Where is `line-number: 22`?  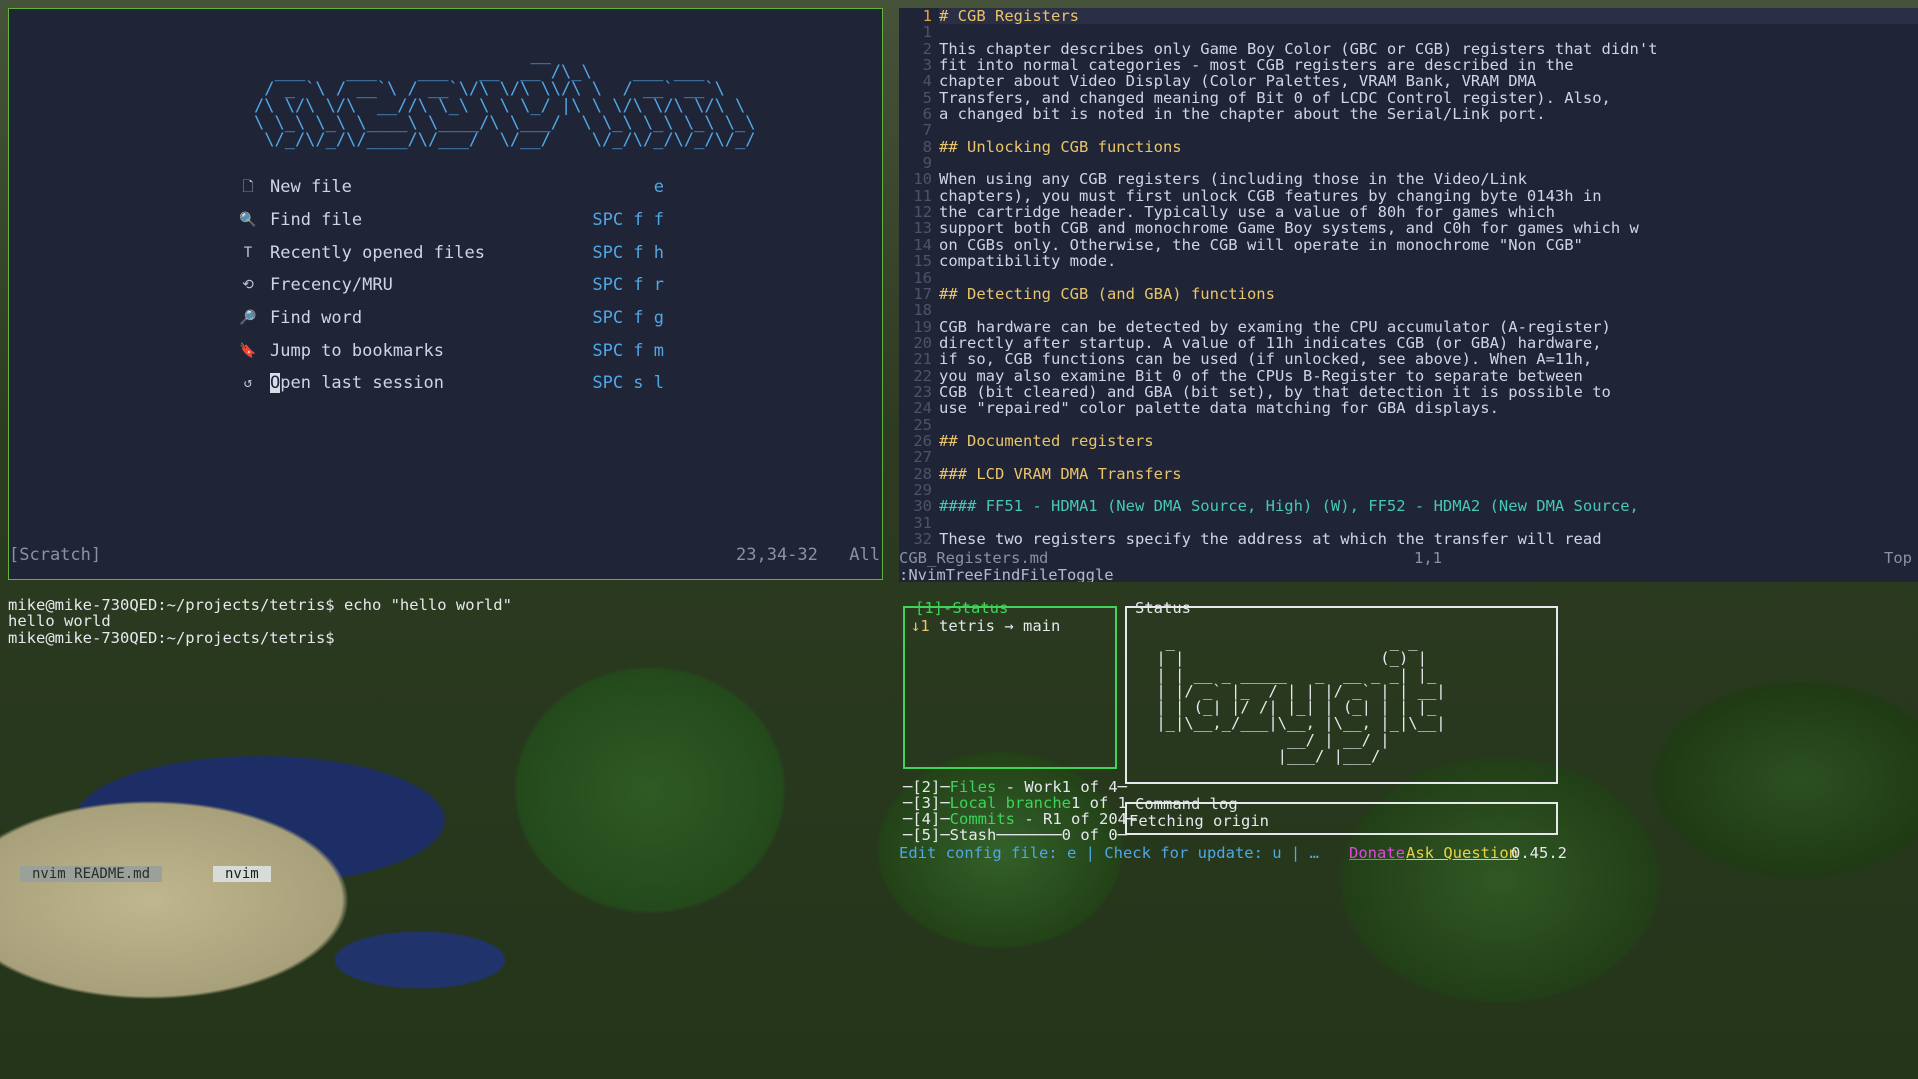
line-number: 22 is located at coordinates (922, 375).